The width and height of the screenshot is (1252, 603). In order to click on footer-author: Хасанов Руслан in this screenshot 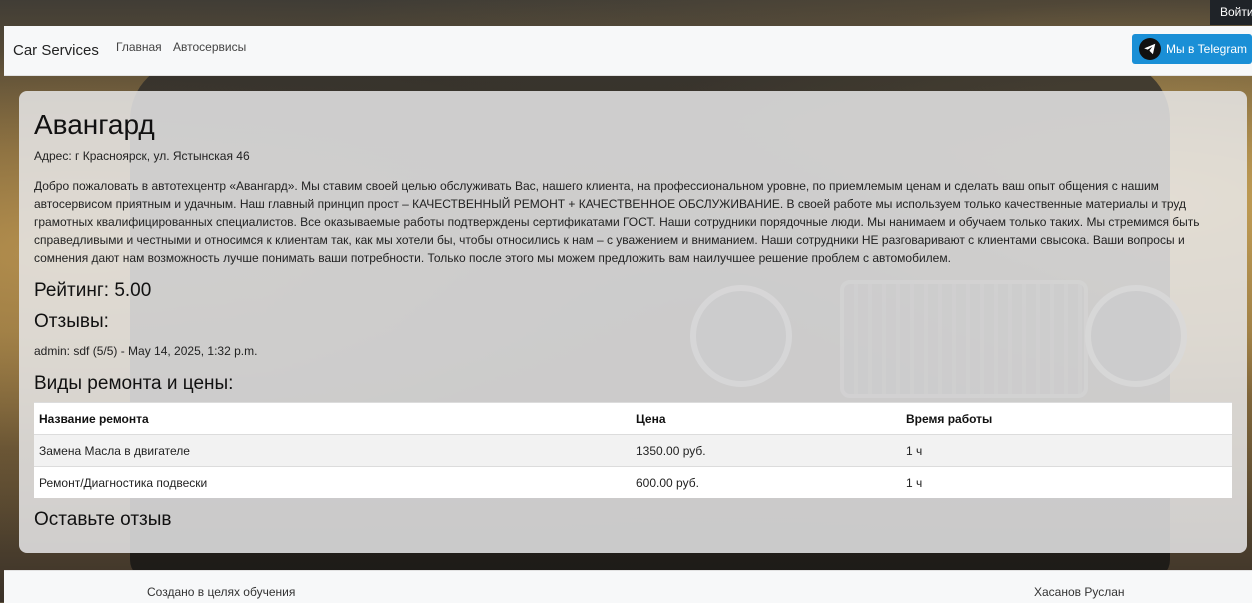, I will do `click(1079, 592)`.